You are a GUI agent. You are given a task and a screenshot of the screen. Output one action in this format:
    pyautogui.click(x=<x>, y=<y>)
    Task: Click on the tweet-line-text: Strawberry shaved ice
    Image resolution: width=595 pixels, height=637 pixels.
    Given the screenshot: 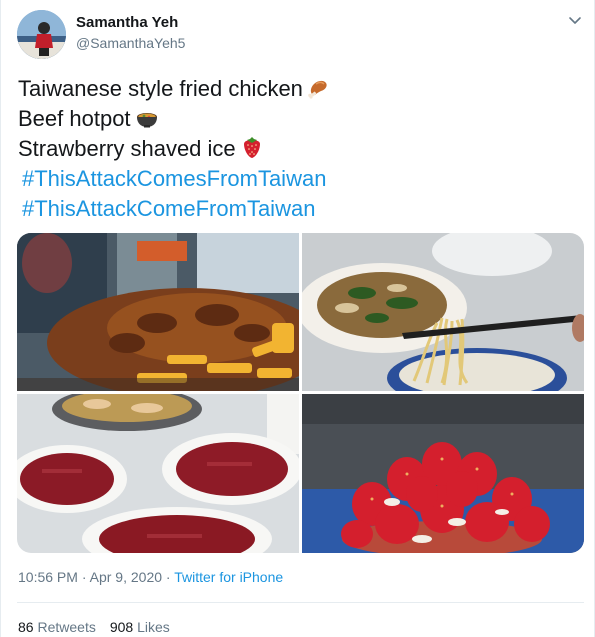 What is the action you would take?
    pyautogui.click(x=127, y=148)
    